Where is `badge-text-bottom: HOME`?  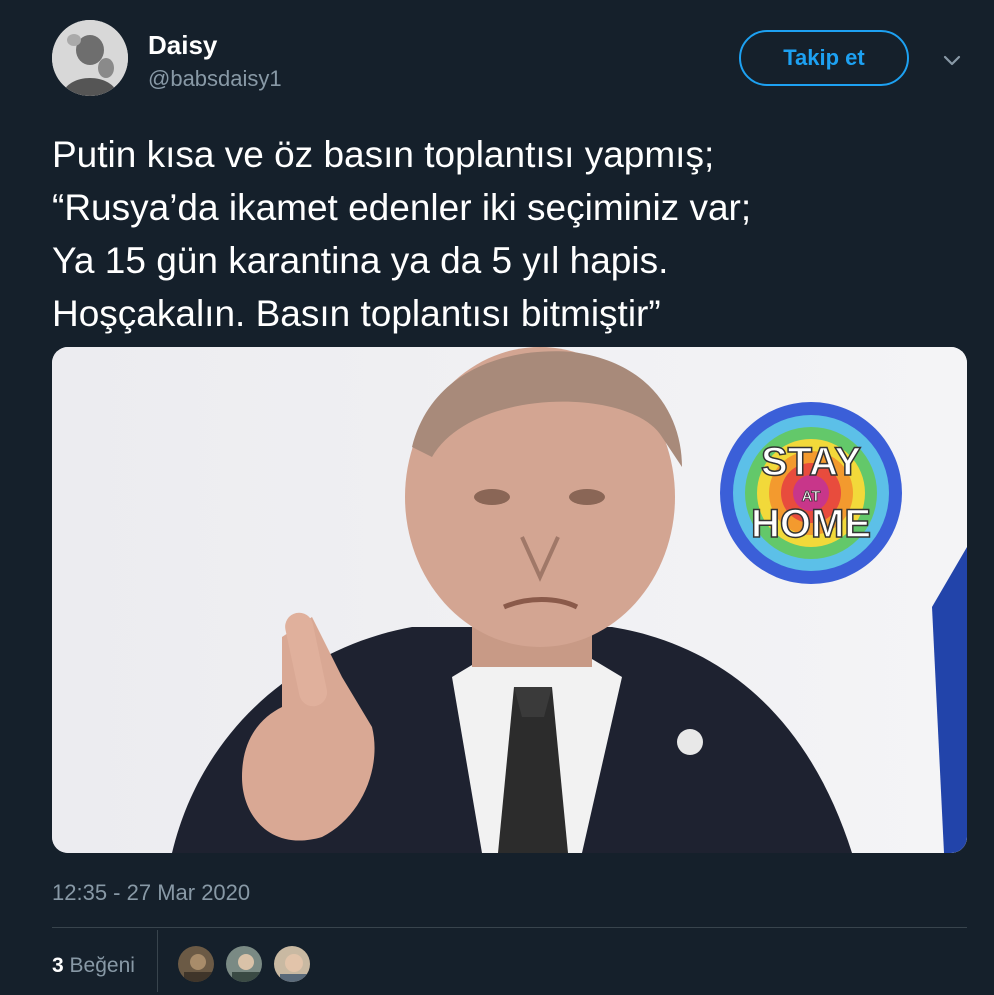 badge-text-bottom: HOME is located at coordinates (811, 524).